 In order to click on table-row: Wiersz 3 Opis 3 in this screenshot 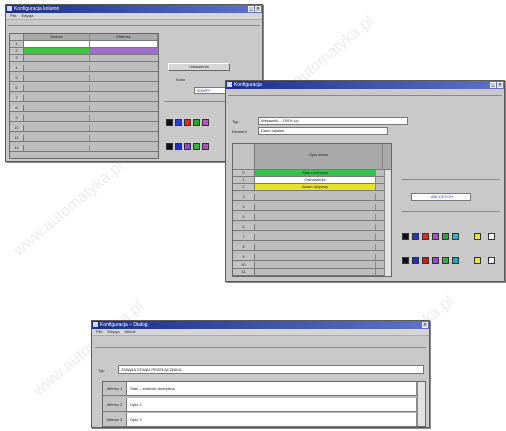, I will do `click(260, 420)`.